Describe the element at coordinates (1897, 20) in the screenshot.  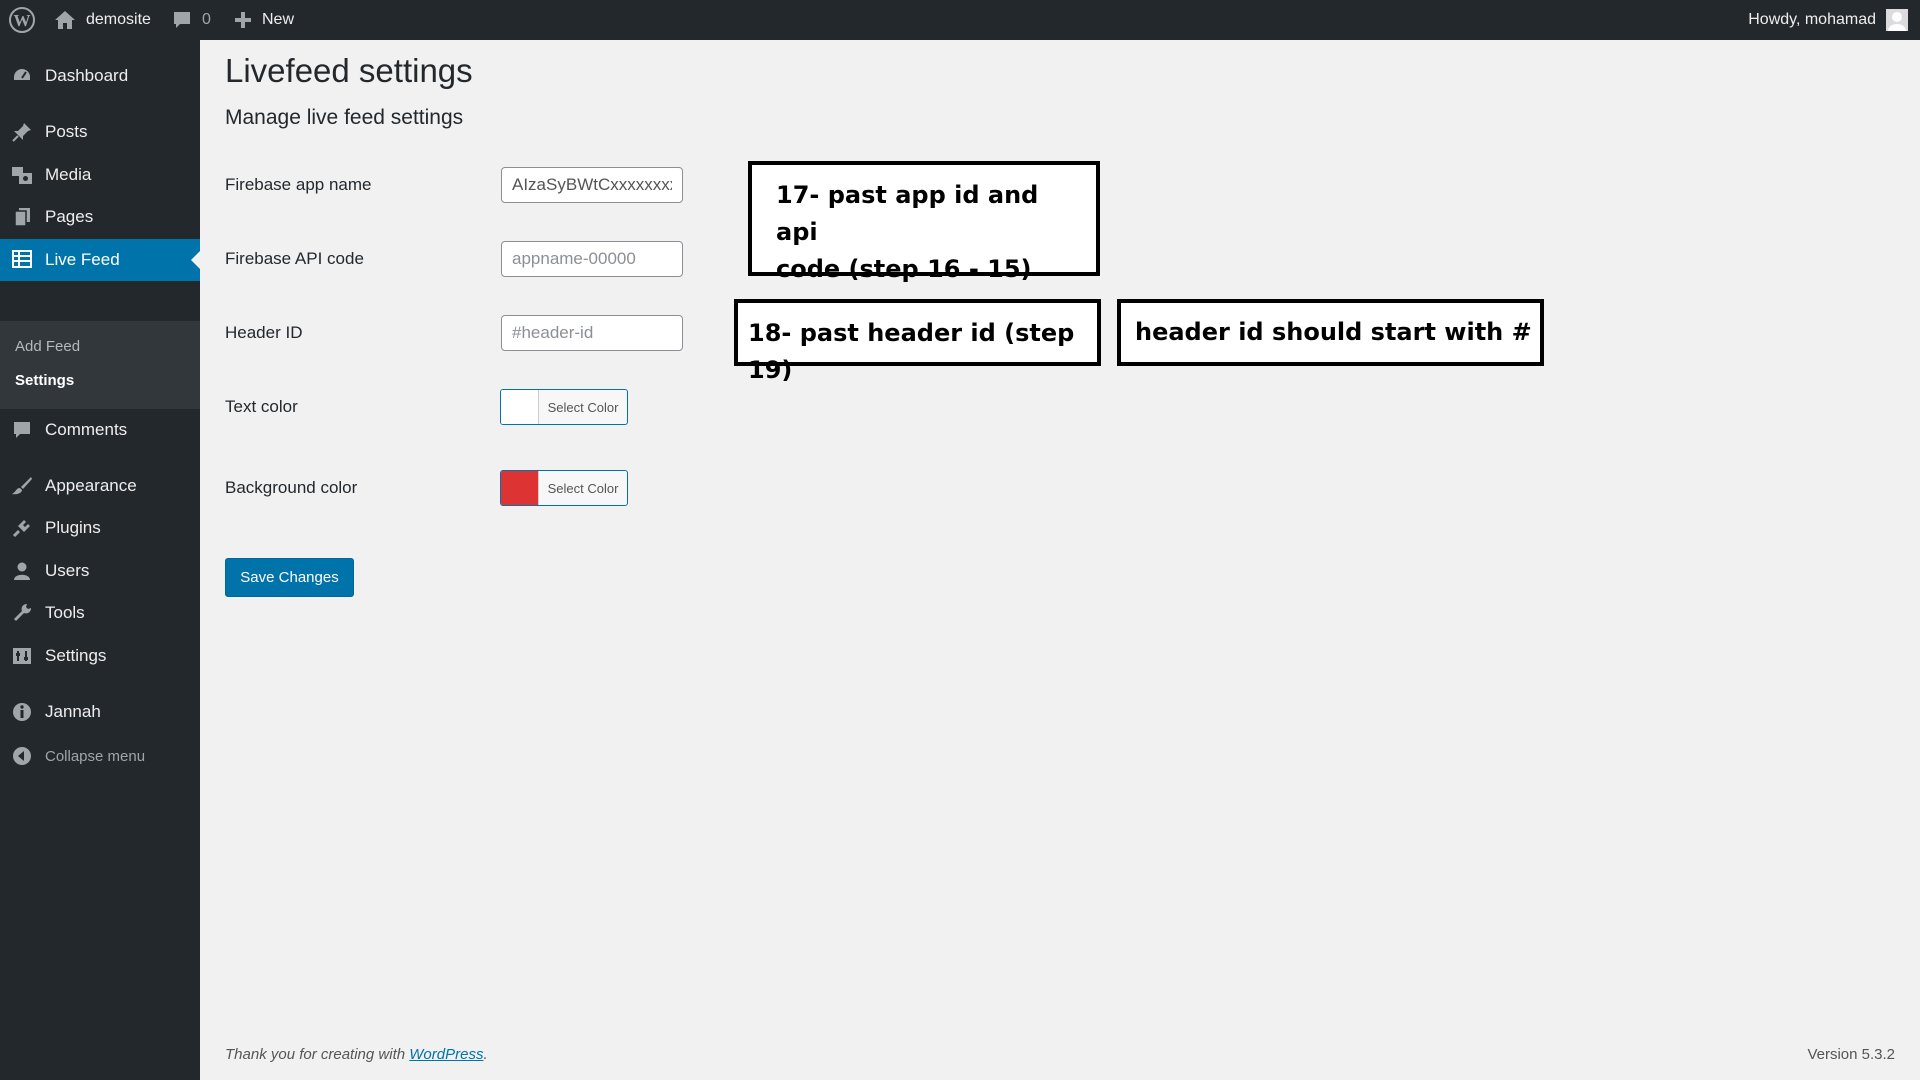
I see `avatar` at that location.